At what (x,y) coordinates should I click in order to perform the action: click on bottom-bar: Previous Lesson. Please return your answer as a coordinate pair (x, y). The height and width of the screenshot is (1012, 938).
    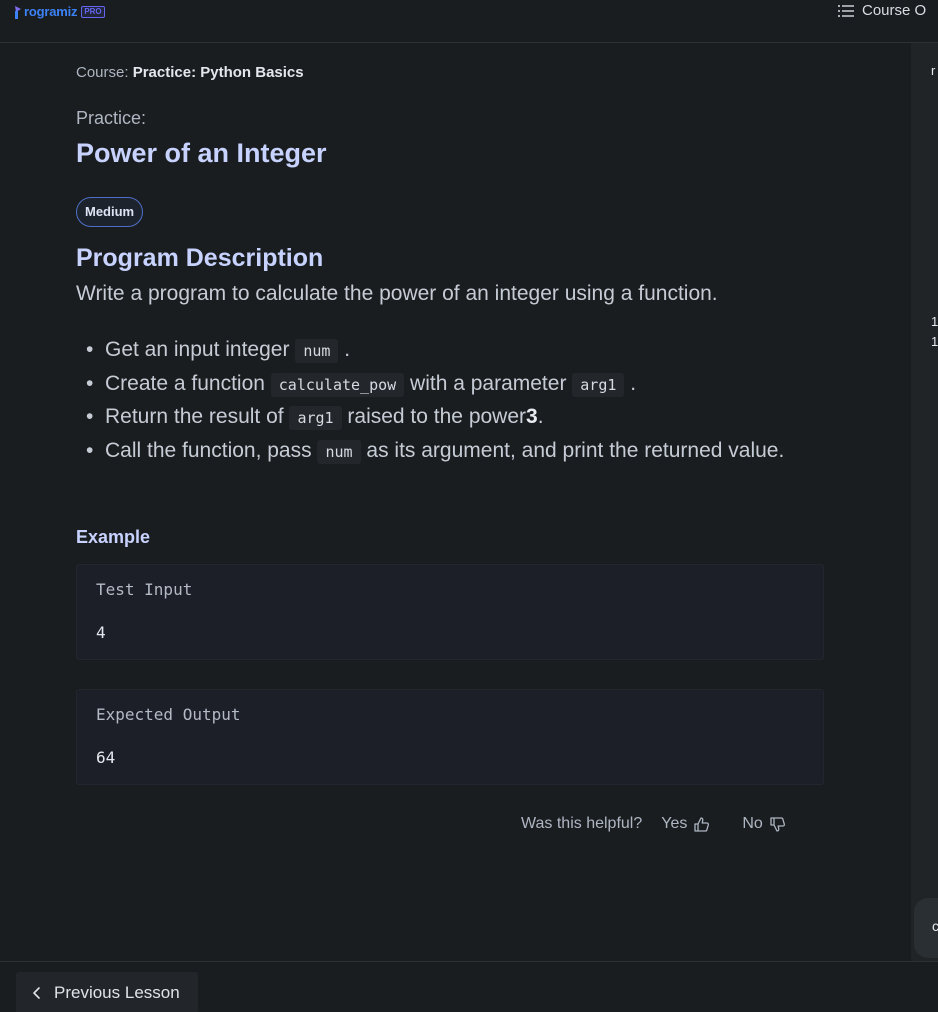
    Looking at the image, I should click on (469, 986).